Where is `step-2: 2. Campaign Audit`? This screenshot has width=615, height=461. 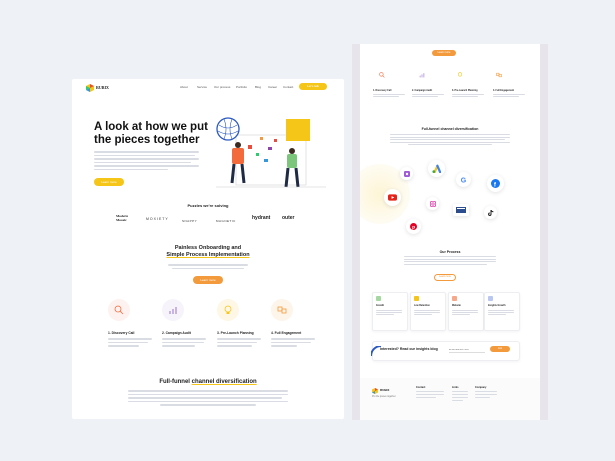
step-2: 2. Campaign Audit is located at coordinates (184, 339).